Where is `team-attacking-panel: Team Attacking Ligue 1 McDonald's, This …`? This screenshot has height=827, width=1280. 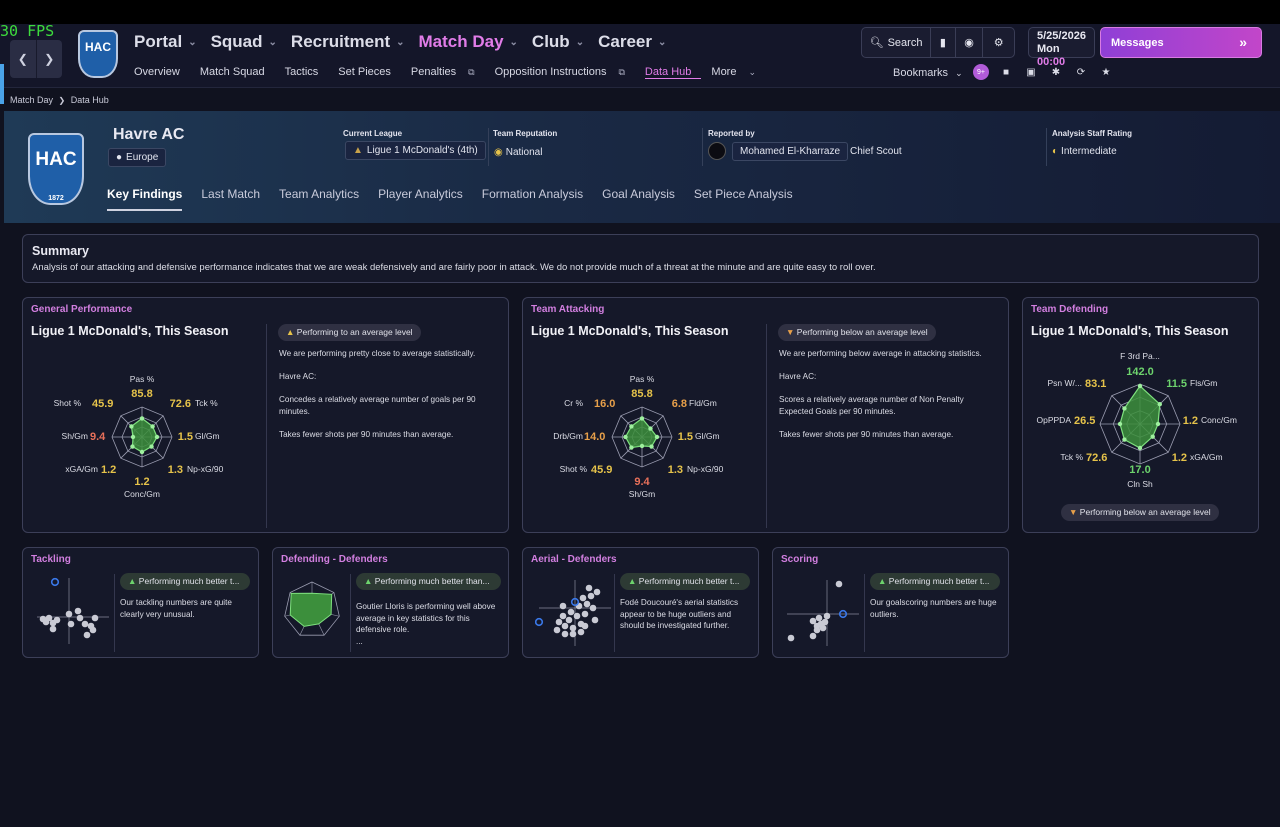
team-attacking-panel: Team Attacking Ligue 1 McDonald's, This … is located at coordinates (765, 415).